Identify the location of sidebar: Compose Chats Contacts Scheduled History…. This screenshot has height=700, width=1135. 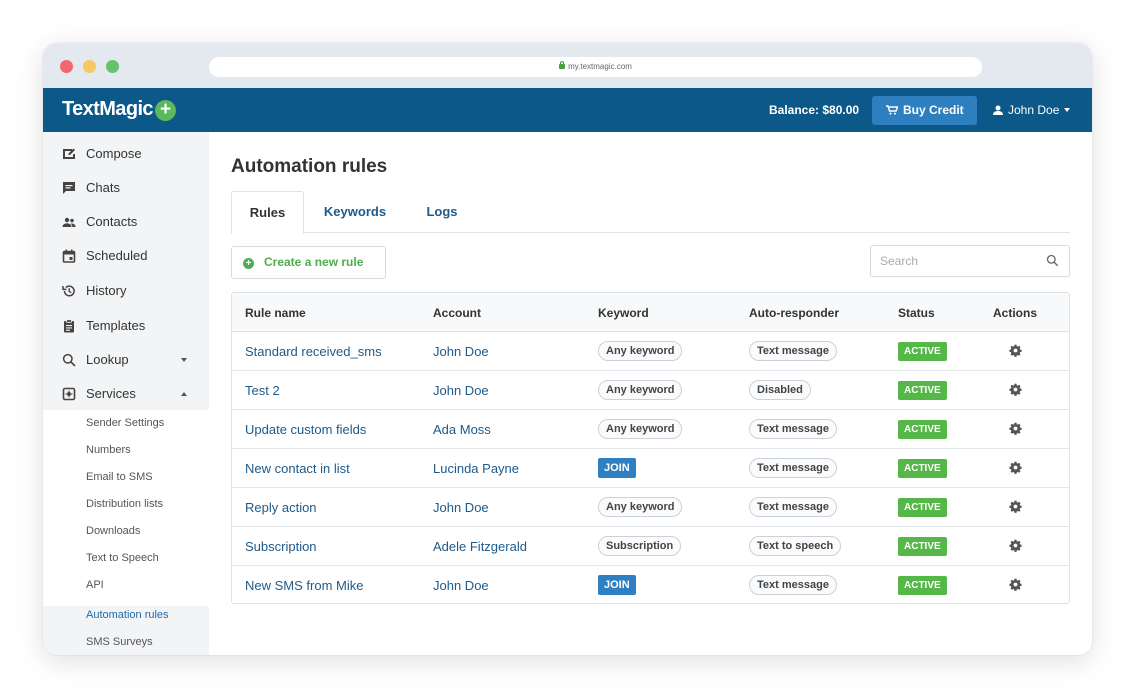
(126, 393).